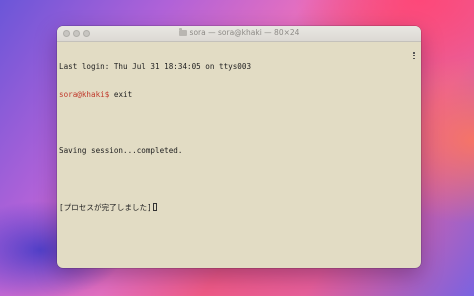  I want to click on terminal-line-saving-session: Saving session...completed., so click(121, 151).